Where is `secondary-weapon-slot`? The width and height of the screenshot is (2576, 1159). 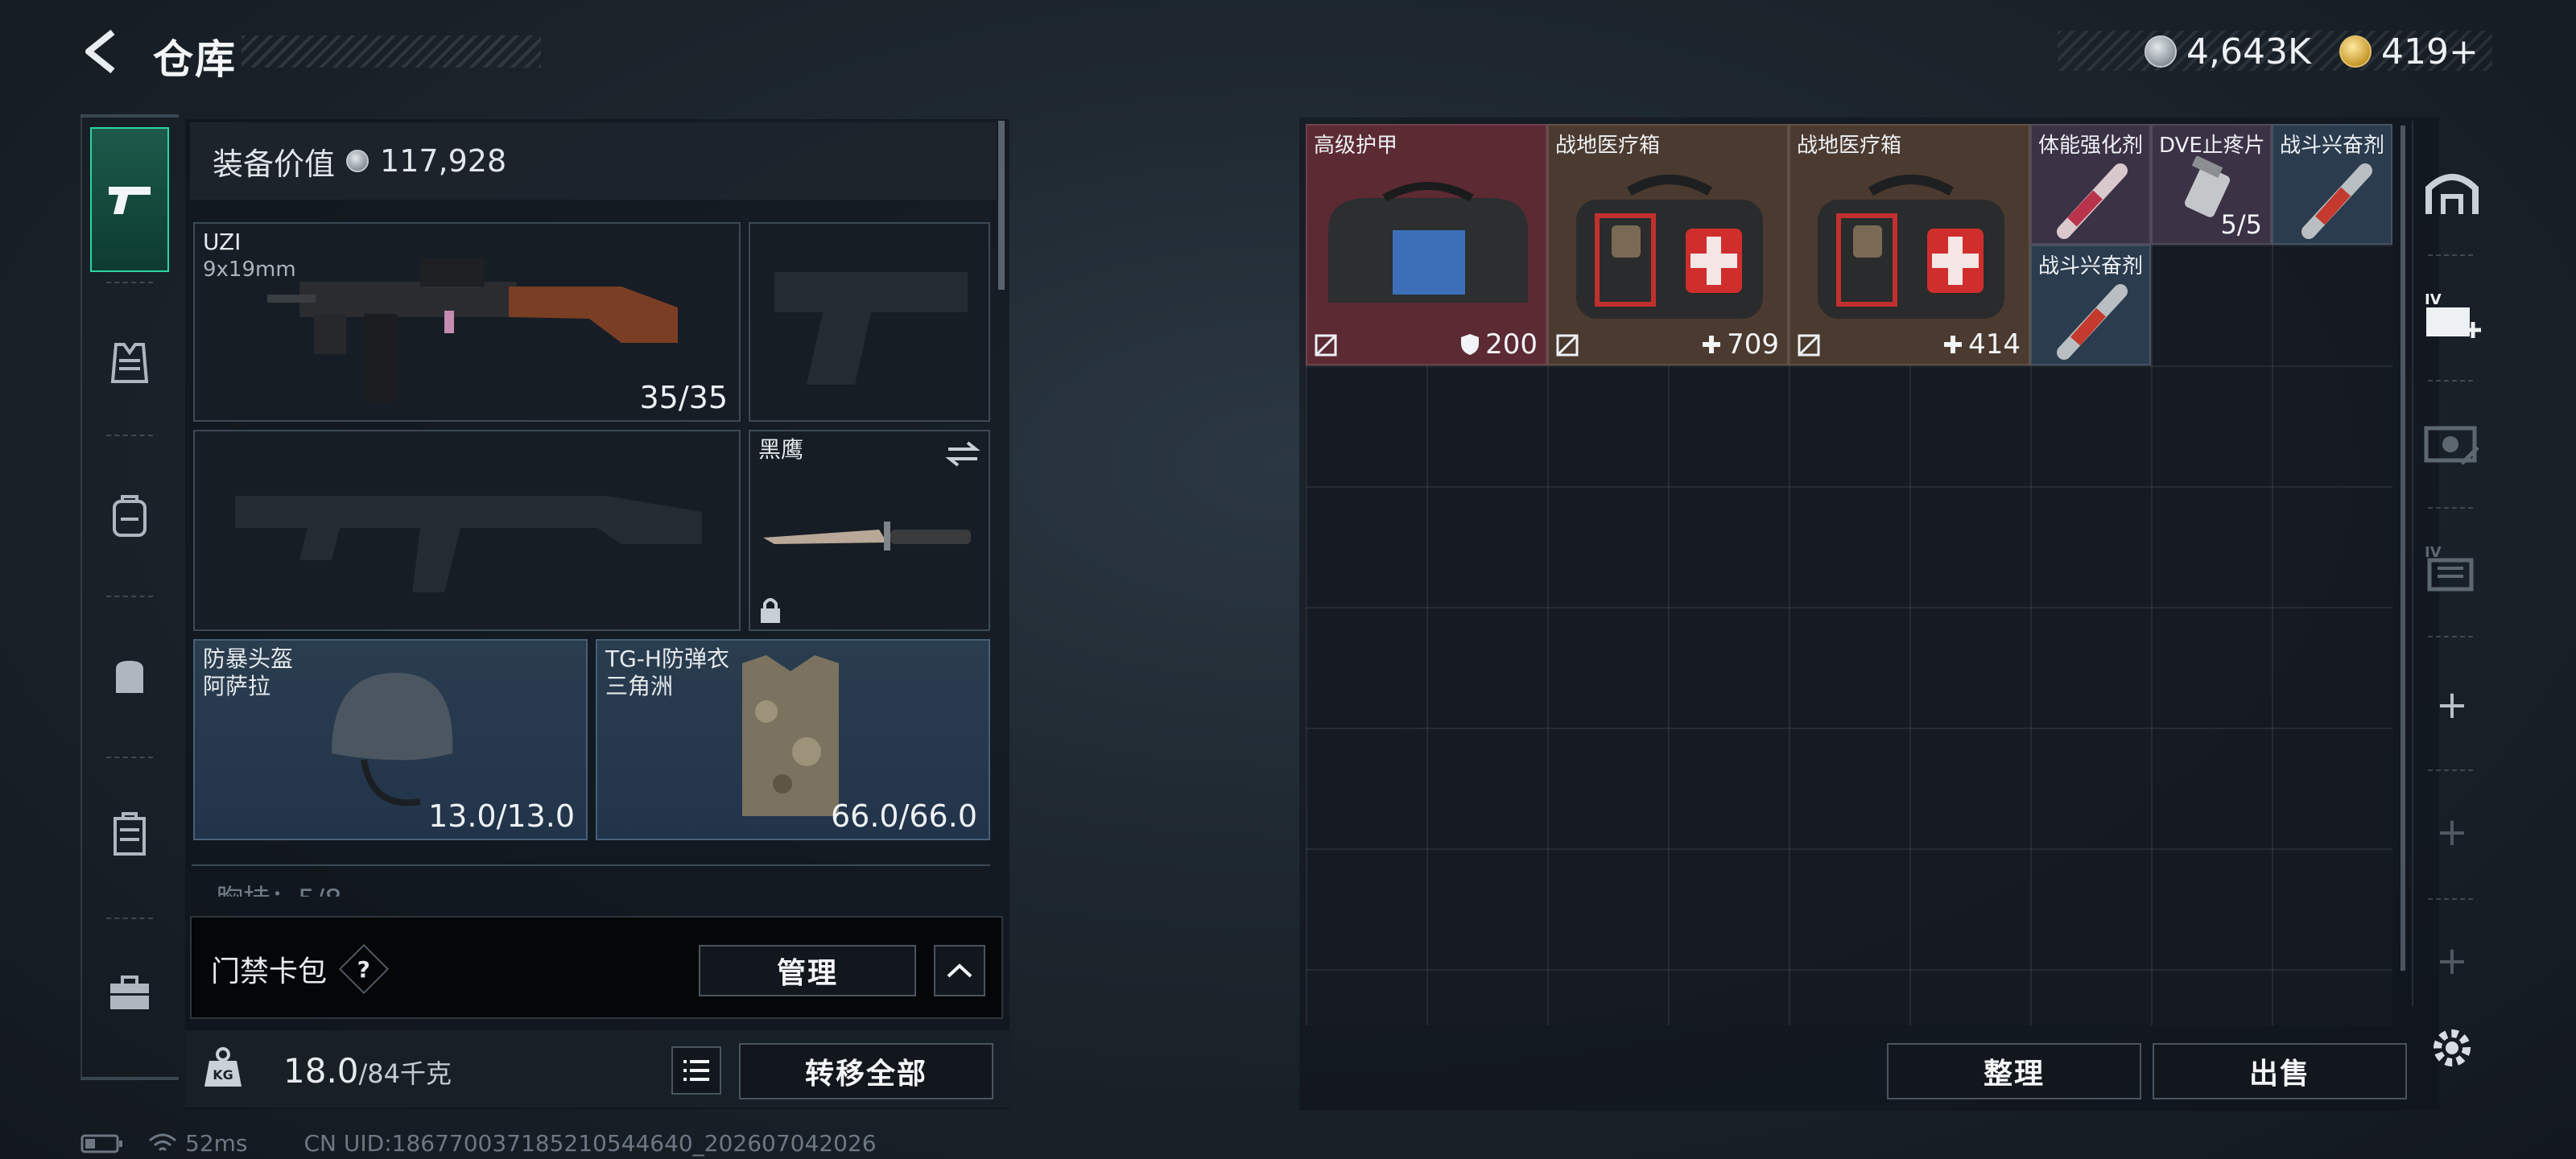 secondary-weapon-slot is located at coordinates (467, 530).